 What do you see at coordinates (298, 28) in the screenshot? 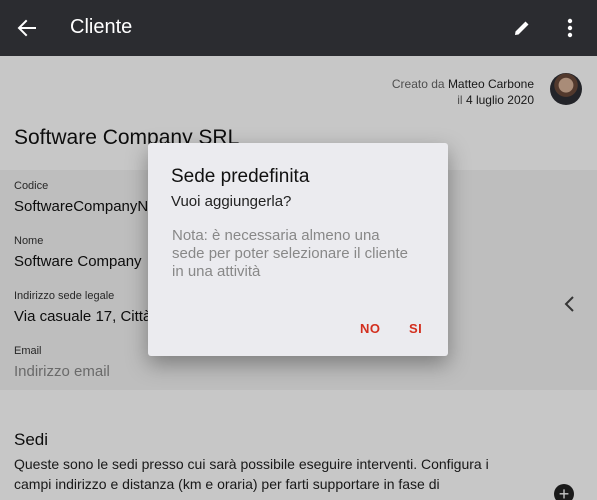
I see `app-bar: Cliente` at bounding box center [298, 28].